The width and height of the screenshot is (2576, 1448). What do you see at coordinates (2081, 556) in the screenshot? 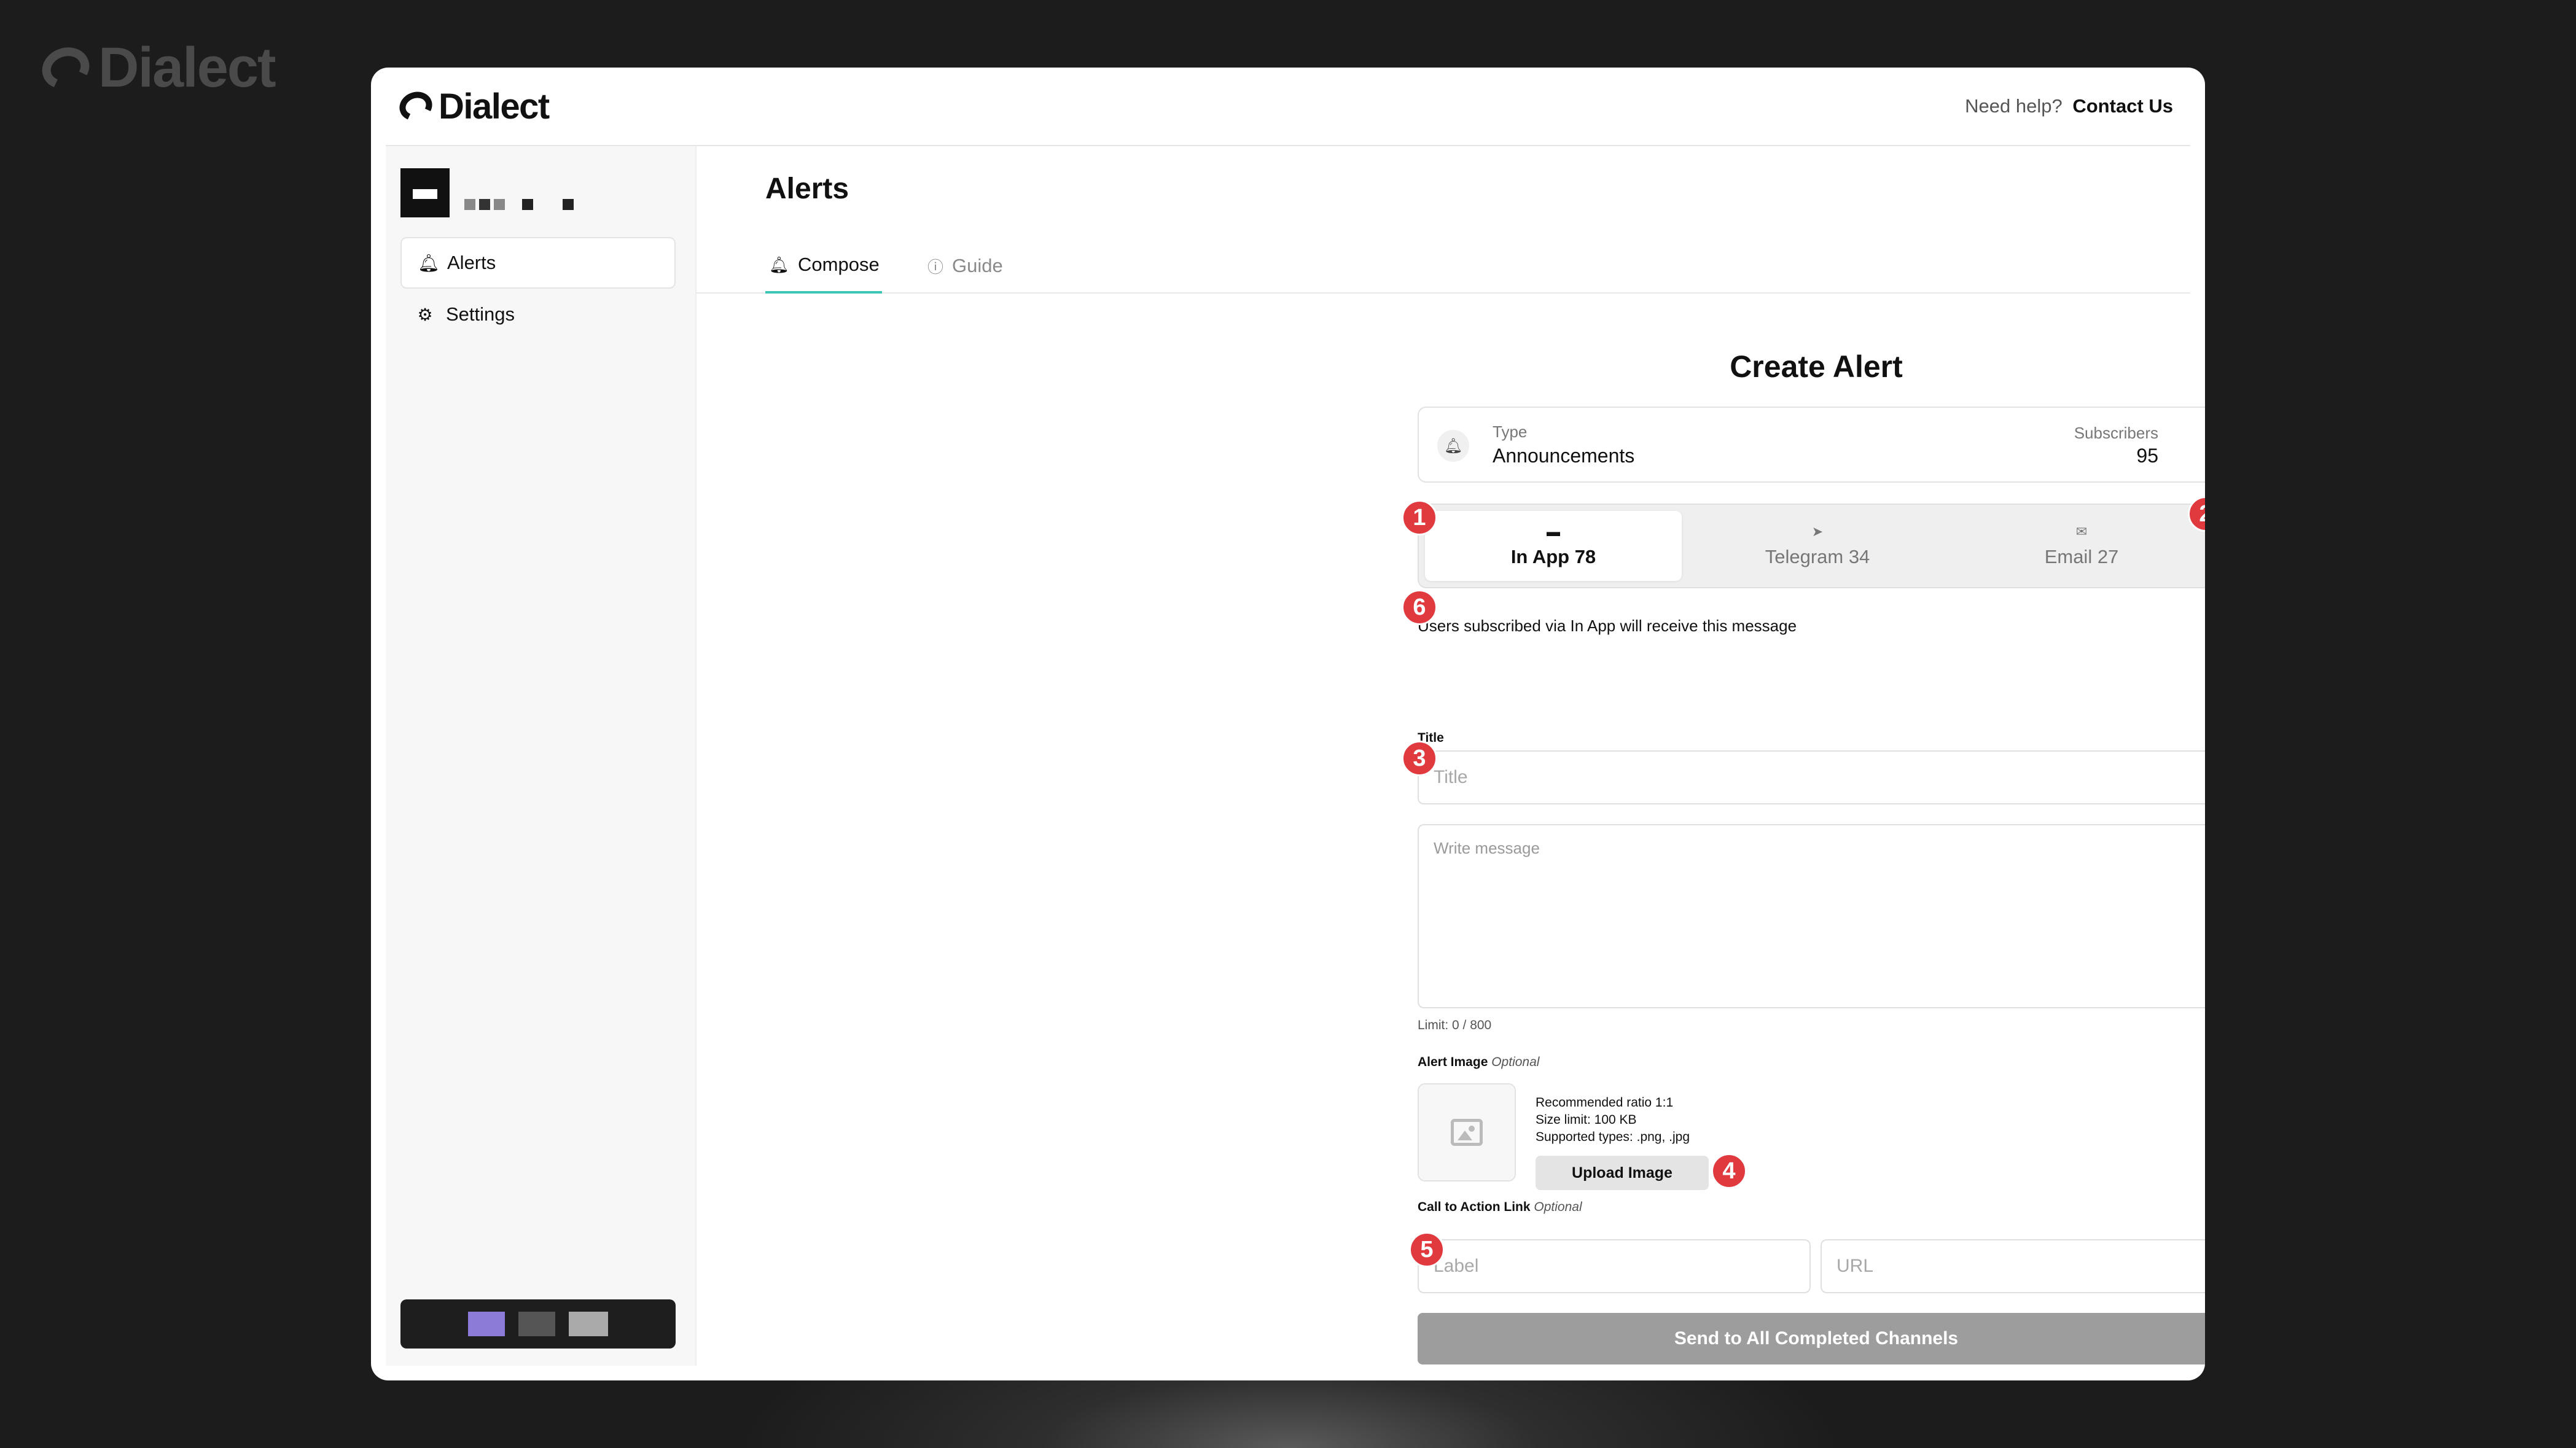
I see `channel-label: Email 27` at bounding box center [2081, 556].